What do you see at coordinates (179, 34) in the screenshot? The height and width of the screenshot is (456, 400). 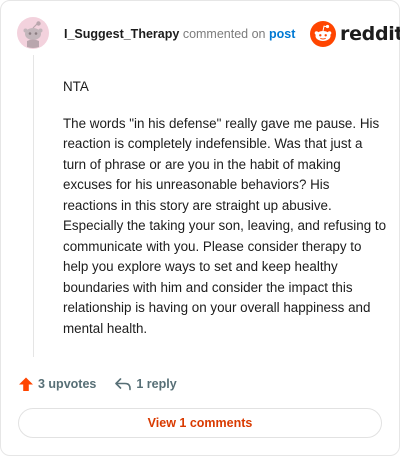 I see `comment-header: I_Suggest_Therapy commented on post` at bounding box center [179, 34].